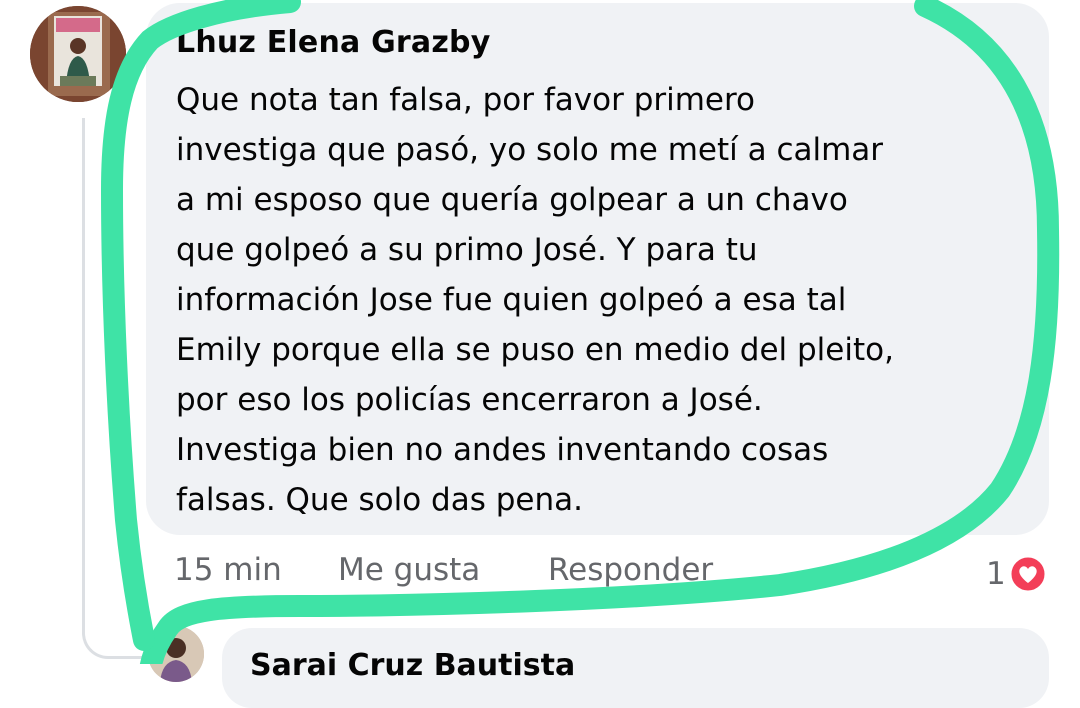  What do you see at coordinates (466, 100) in the screenshot?
I see `comment-line: Que nota tan falsa, por favor primero` at bounding box center [466, 100].